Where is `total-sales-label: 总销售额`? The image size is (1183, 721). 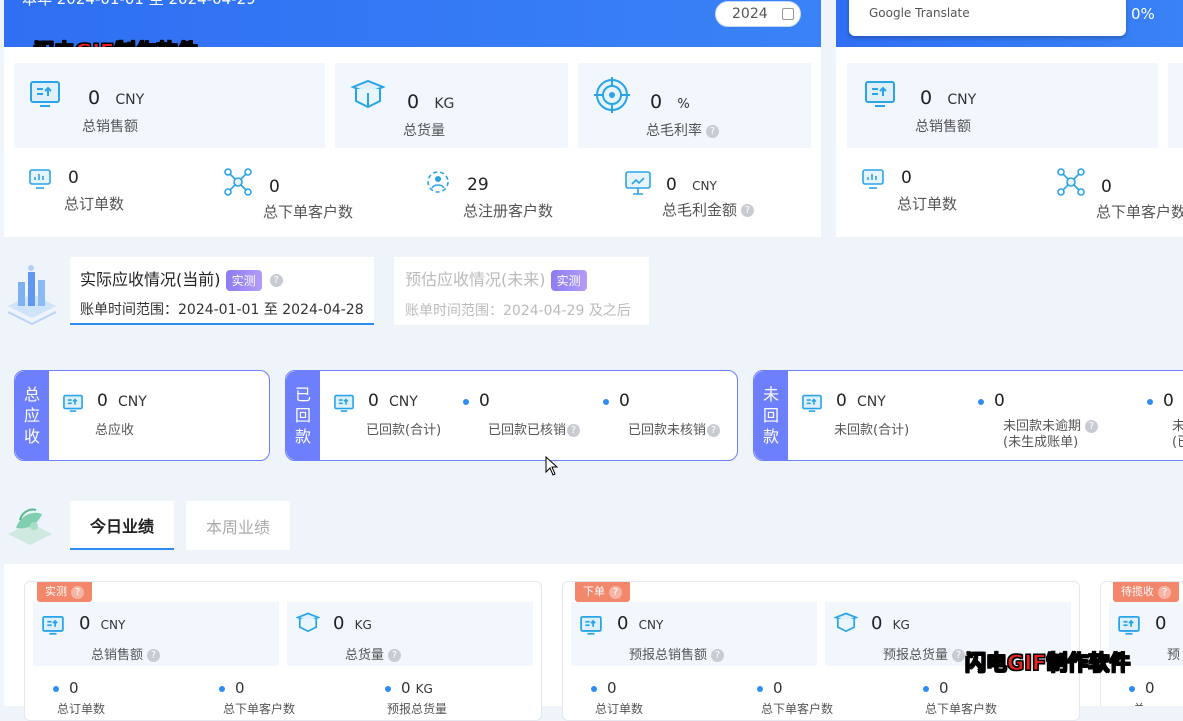
total-sales-label: 总销售额 is located at coordinates (110, 127).